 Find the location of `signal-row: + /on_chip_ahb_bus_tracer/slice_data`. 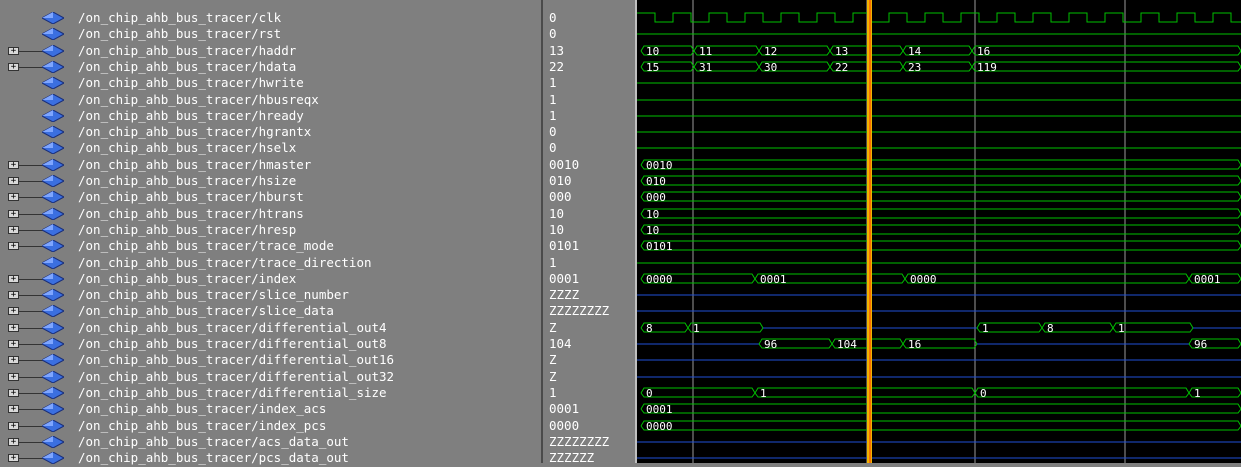

signal-row: + /on_chip_ahb_bus_tracer/slice_data is located at coordinates (269, 311).